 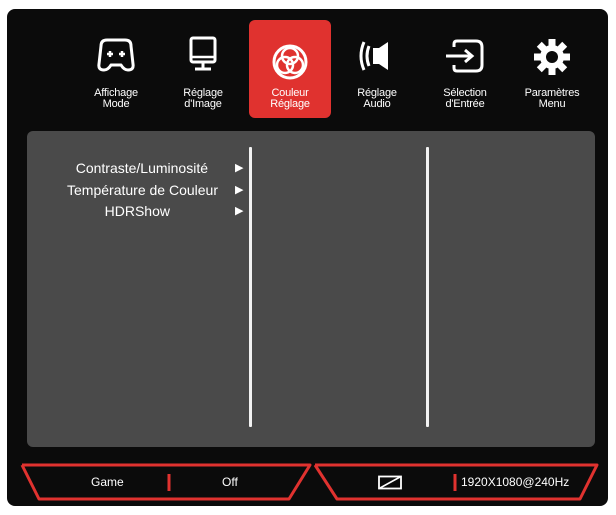 I want to click on tab-label-line2: Menu, so click(x=552, y=104).